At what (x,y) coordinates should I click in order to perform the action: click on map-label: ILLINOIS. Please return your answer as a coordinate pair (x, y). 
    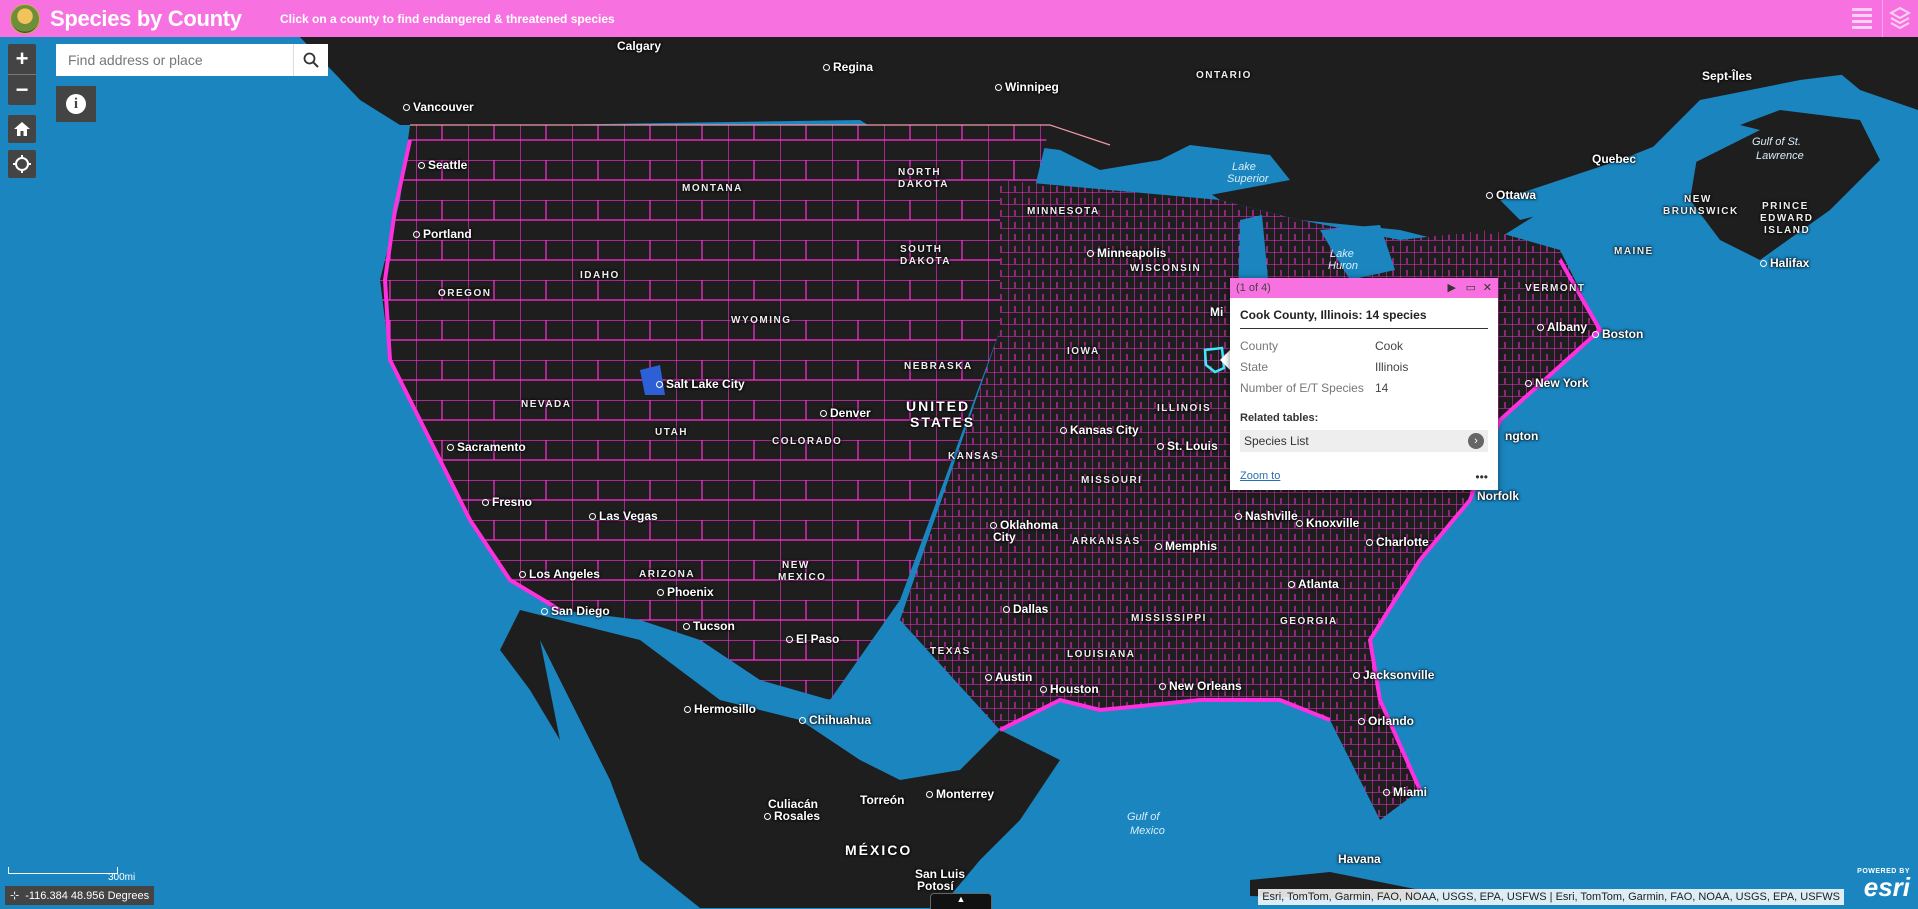
    Looking at the image, I should click on (1184, 408).